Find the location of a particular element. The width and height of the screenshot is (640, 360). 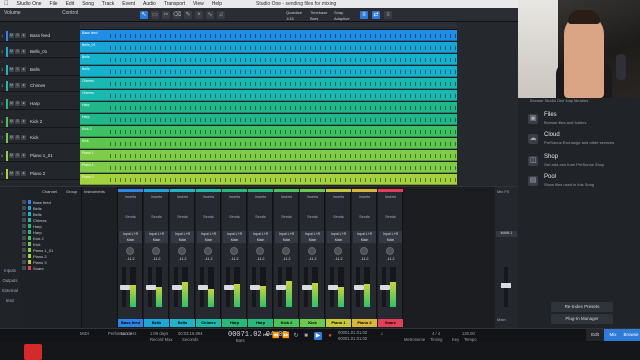

track-name: Kick 2 is located at coordinates (36, 121).